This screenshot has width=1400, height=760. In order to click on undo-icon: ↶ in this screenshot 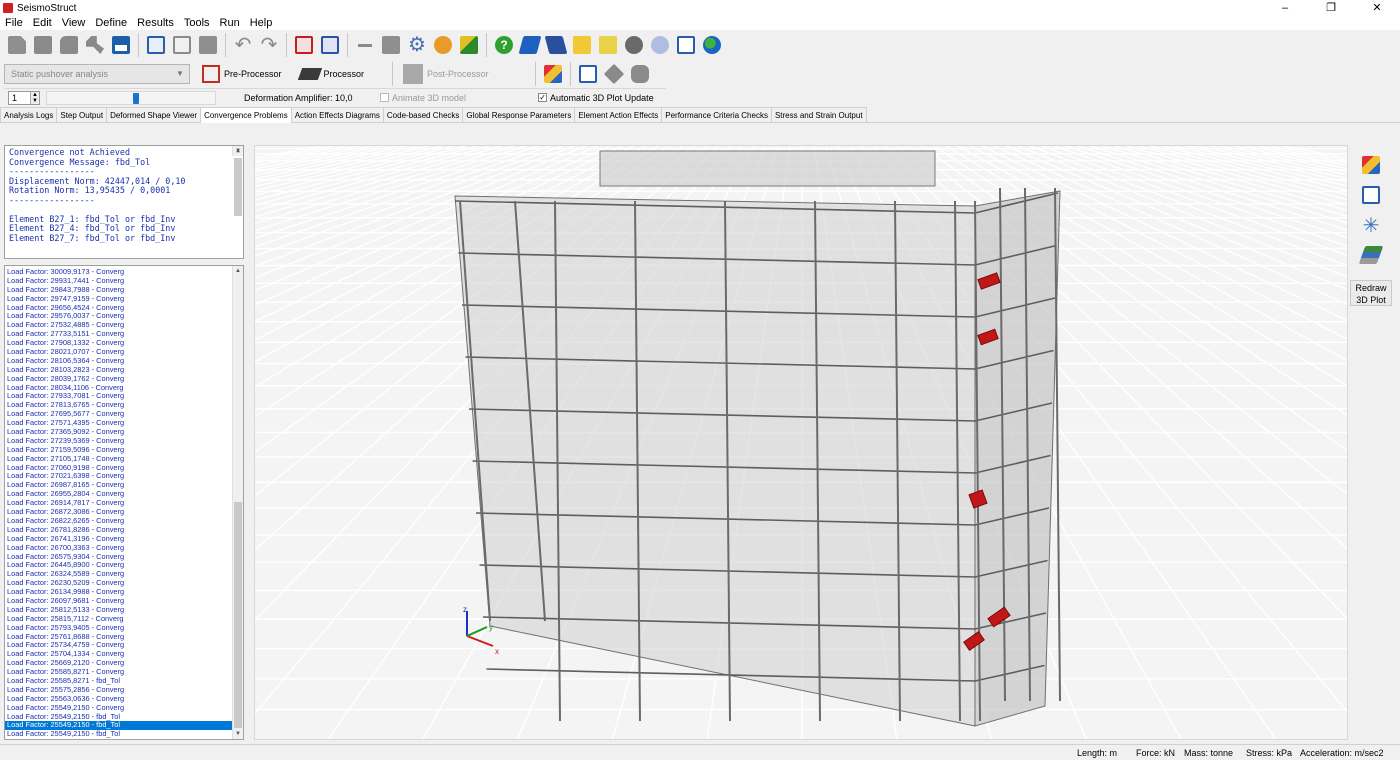, I will do `click(243, 45)`.